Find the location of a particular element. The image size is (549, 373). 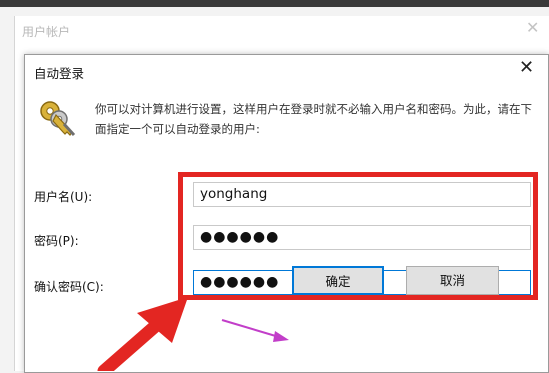

red-arrow is located at coordinates (142, 334).